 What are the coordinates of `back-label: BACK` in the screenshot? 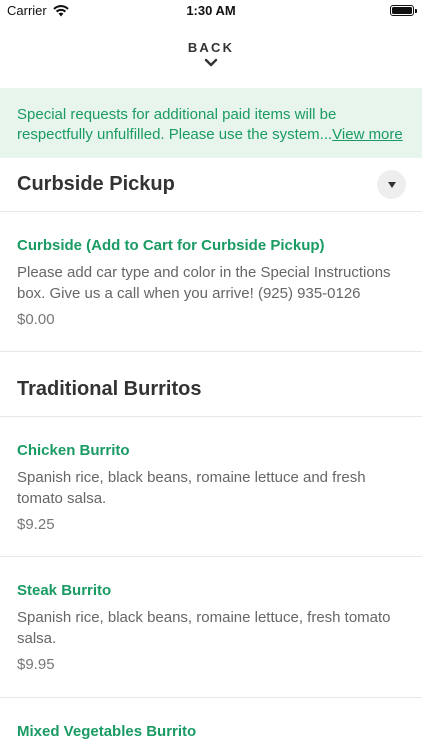 It's located at (211, 47).